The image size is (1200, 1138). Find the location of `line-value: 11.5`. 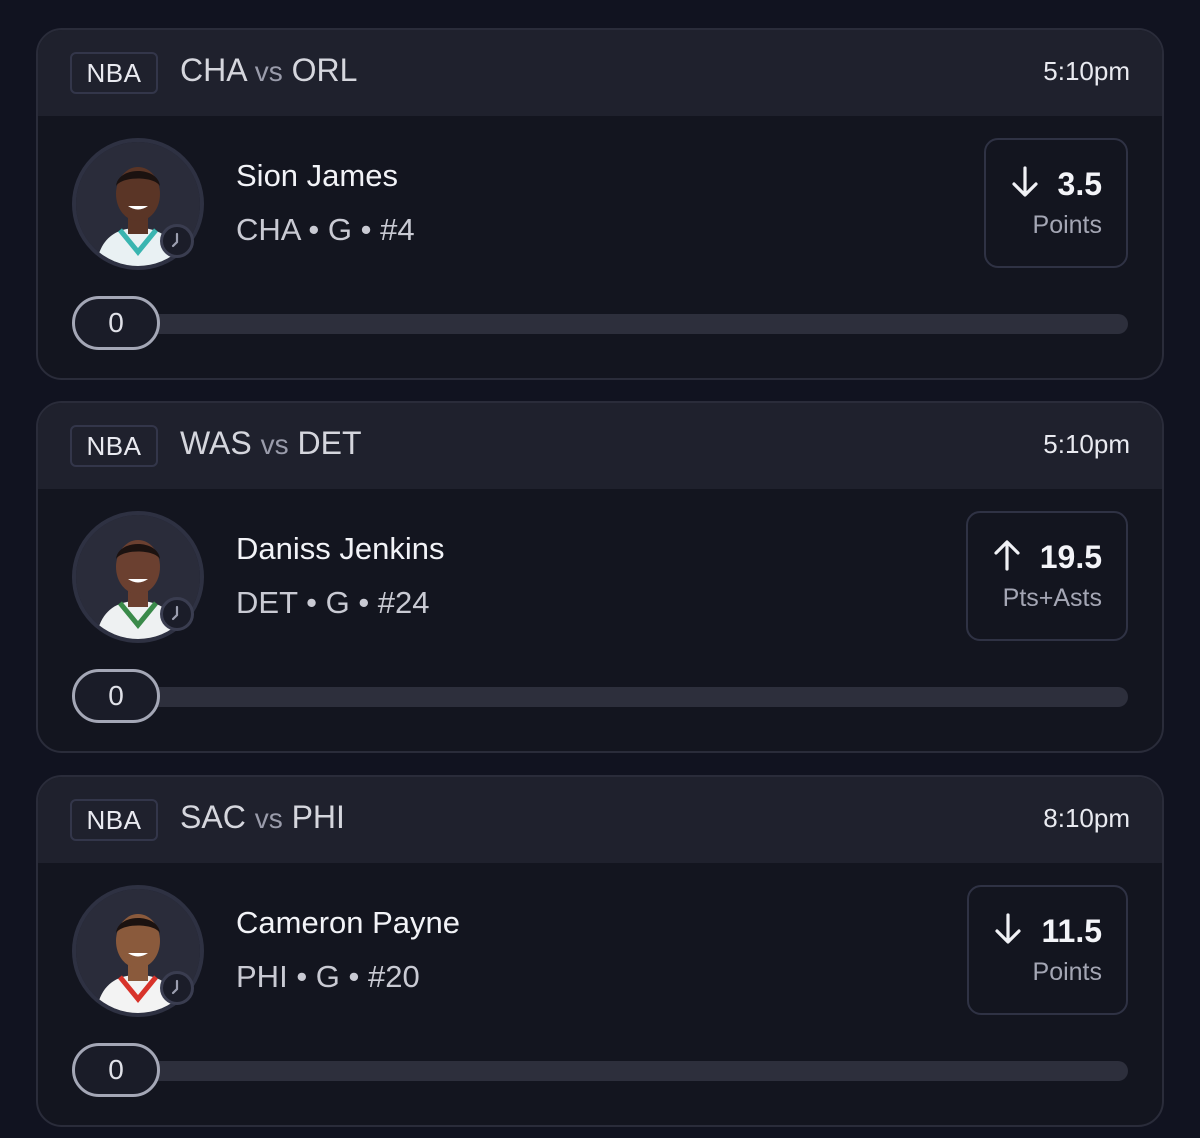

line-value: 11.5 is located at coordinates (1071, 931).